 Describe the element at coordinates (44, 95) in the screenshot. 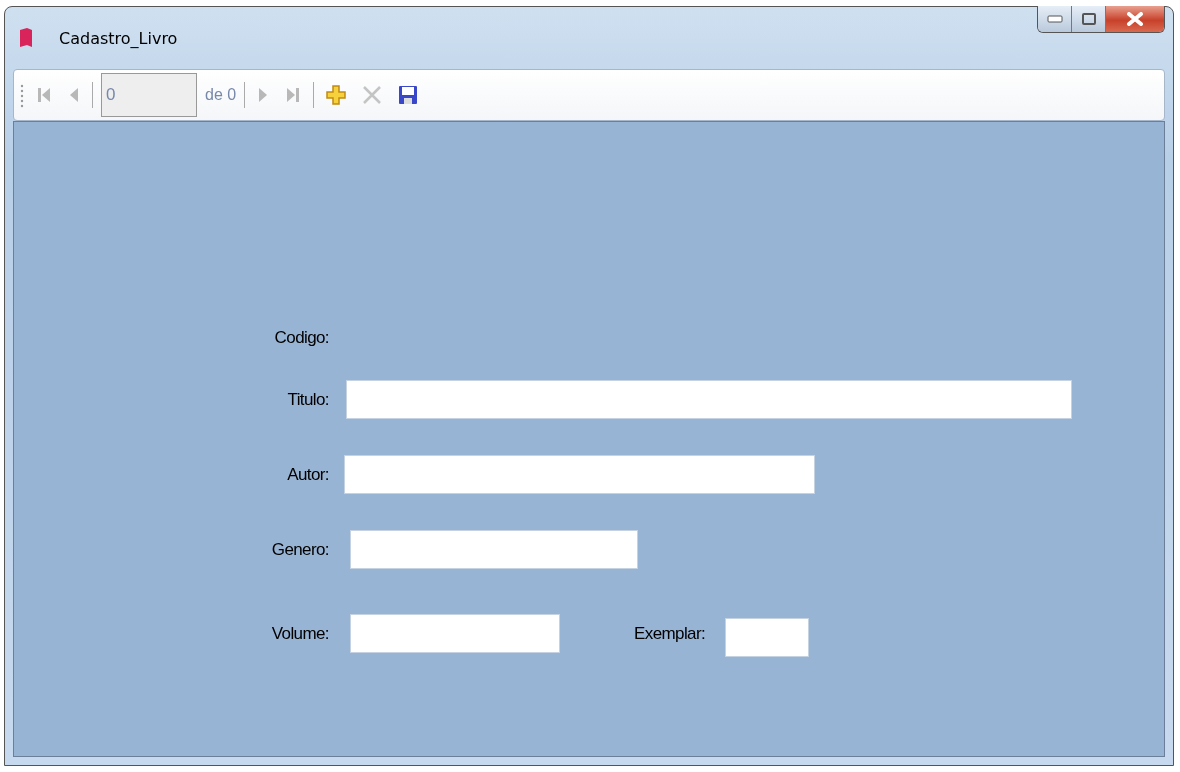

I see `first-icon` at that location.